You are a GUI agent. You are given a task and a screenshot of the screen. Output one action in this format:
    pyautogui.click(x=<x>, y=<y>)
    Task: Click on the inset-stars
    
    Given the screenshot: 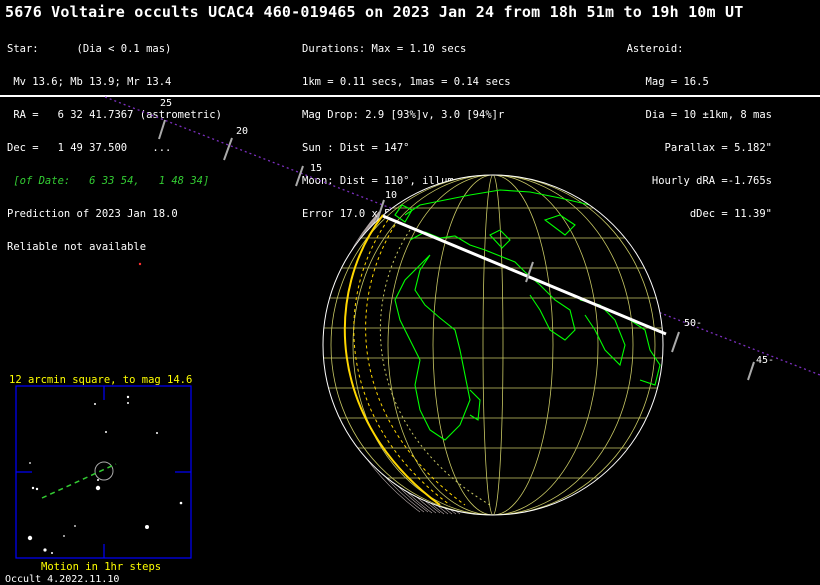 What is the action you would take?
    pyautogui.click(x=105, y=474)
    